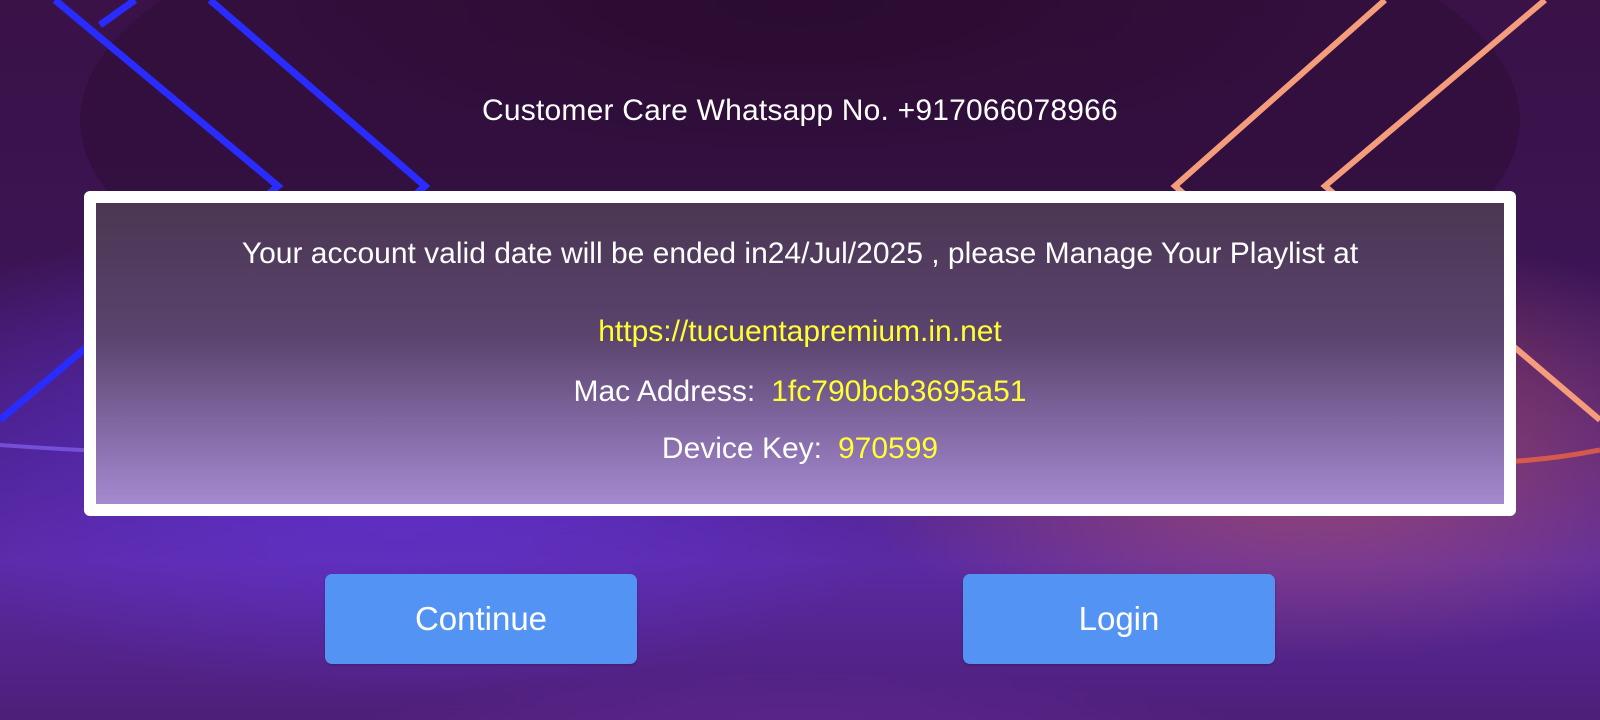 This screenshot has height=720, width=1600. Describe the element at coordinates (899, 391) in the screenshot. I see `mac-address-value: 1fc790bcb3695a51` at that location.